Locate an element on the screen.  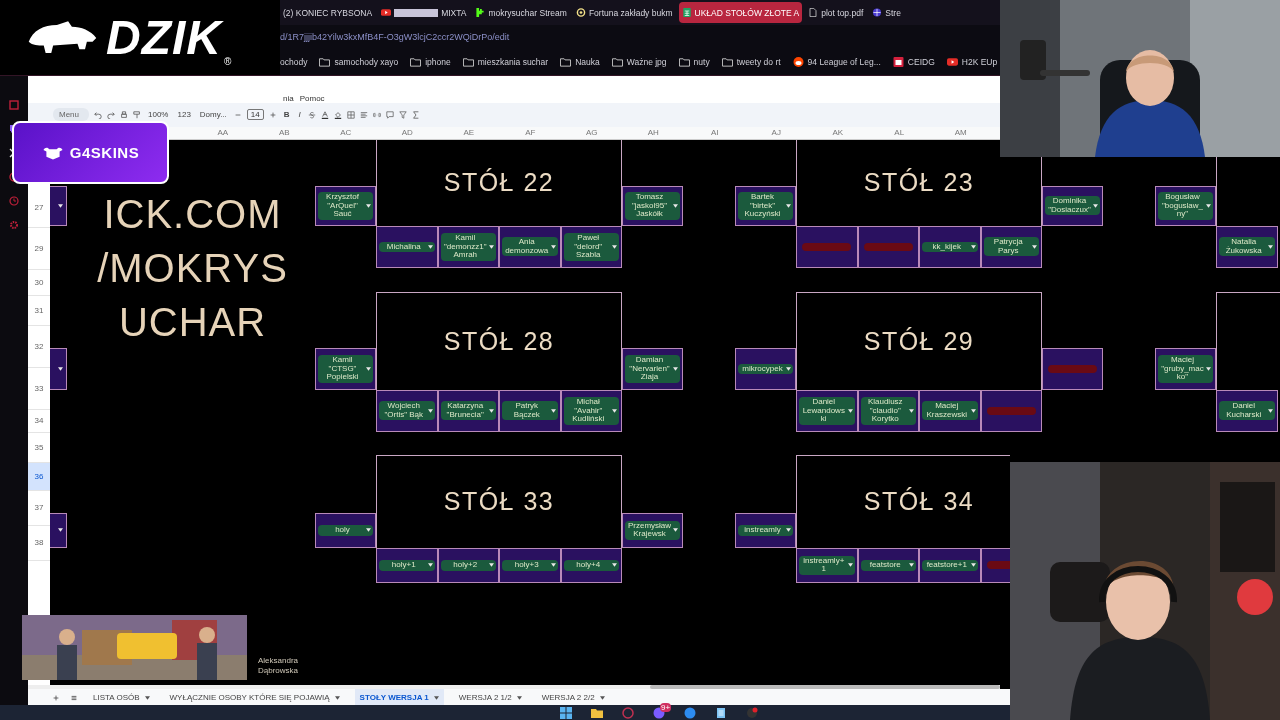
app-icon is located at coordinates (752, 712).